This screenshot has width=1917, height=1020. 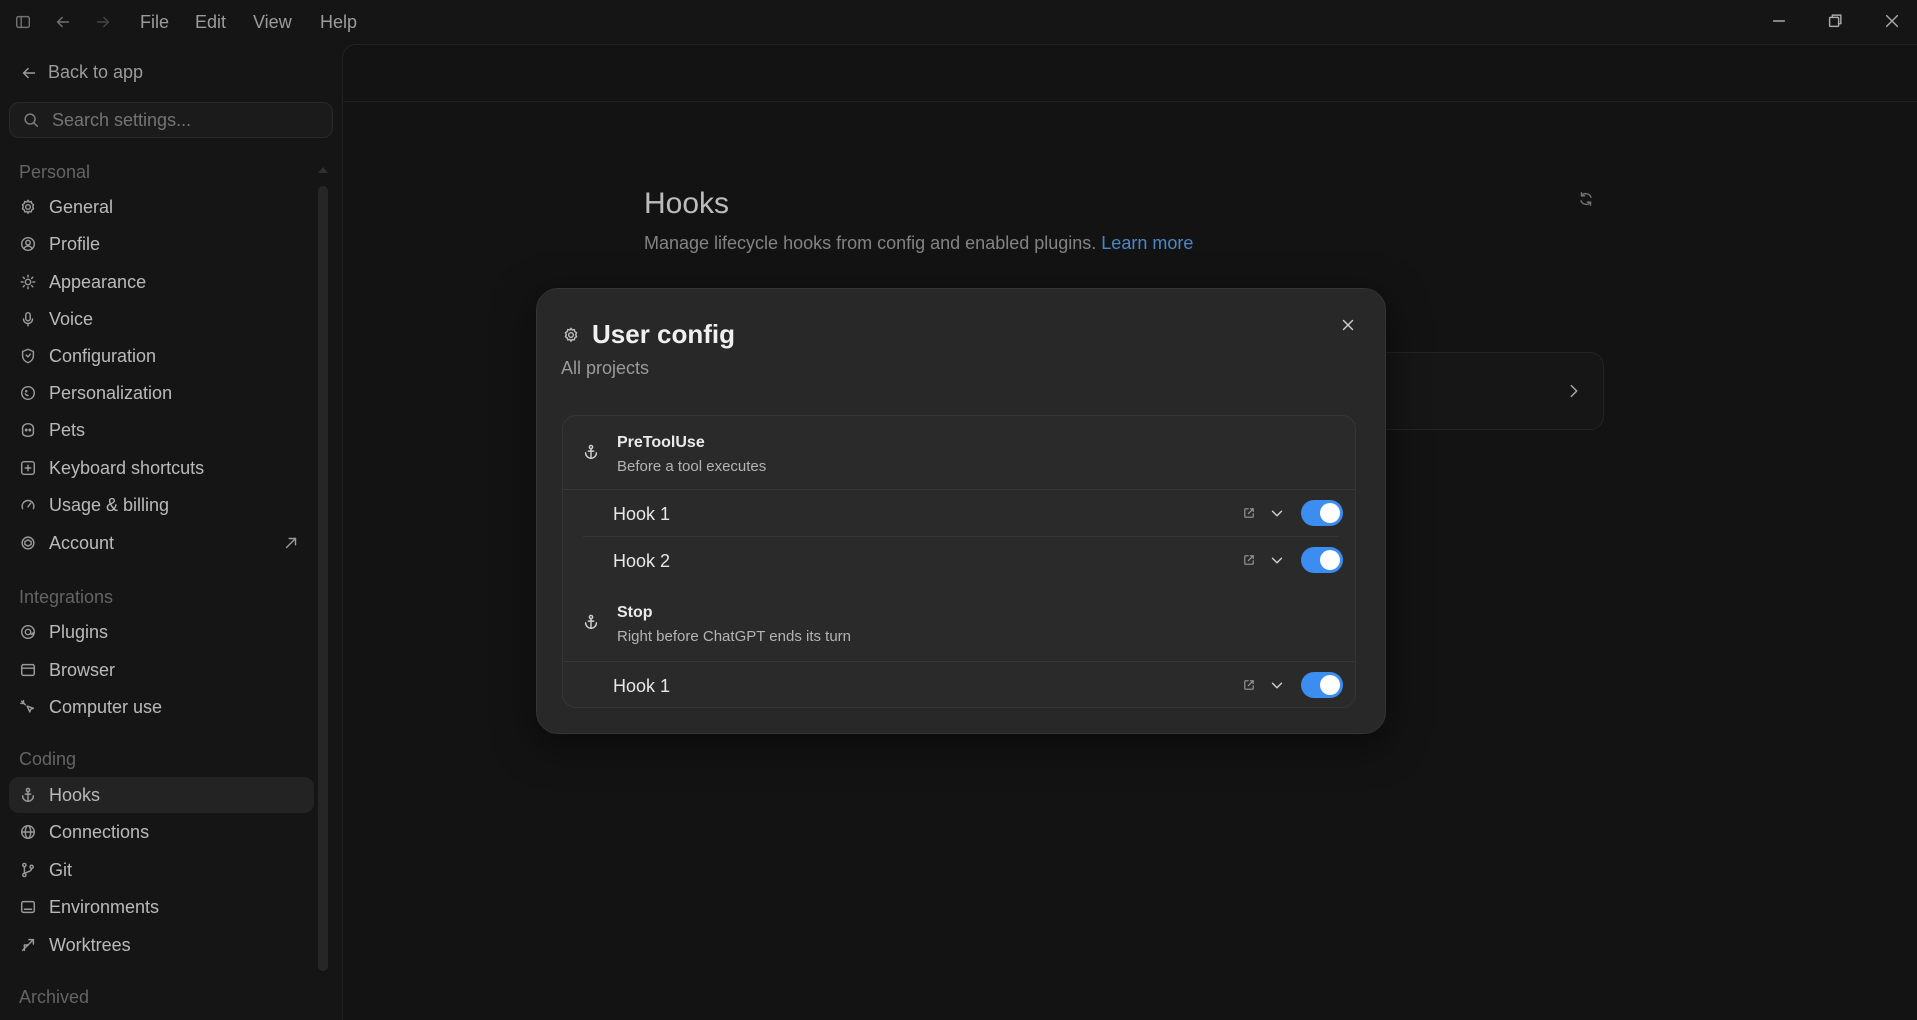 What do you see at coordinates (103, 22) in the screenshot?
I see `forward-arrow-icon` at bounding box center [103, 22].